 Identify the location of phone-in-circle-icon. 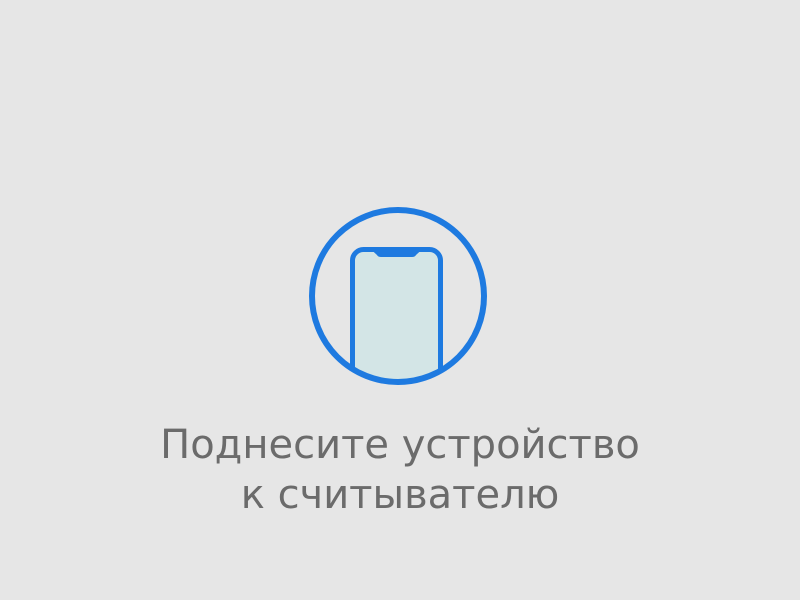
(398, 296).